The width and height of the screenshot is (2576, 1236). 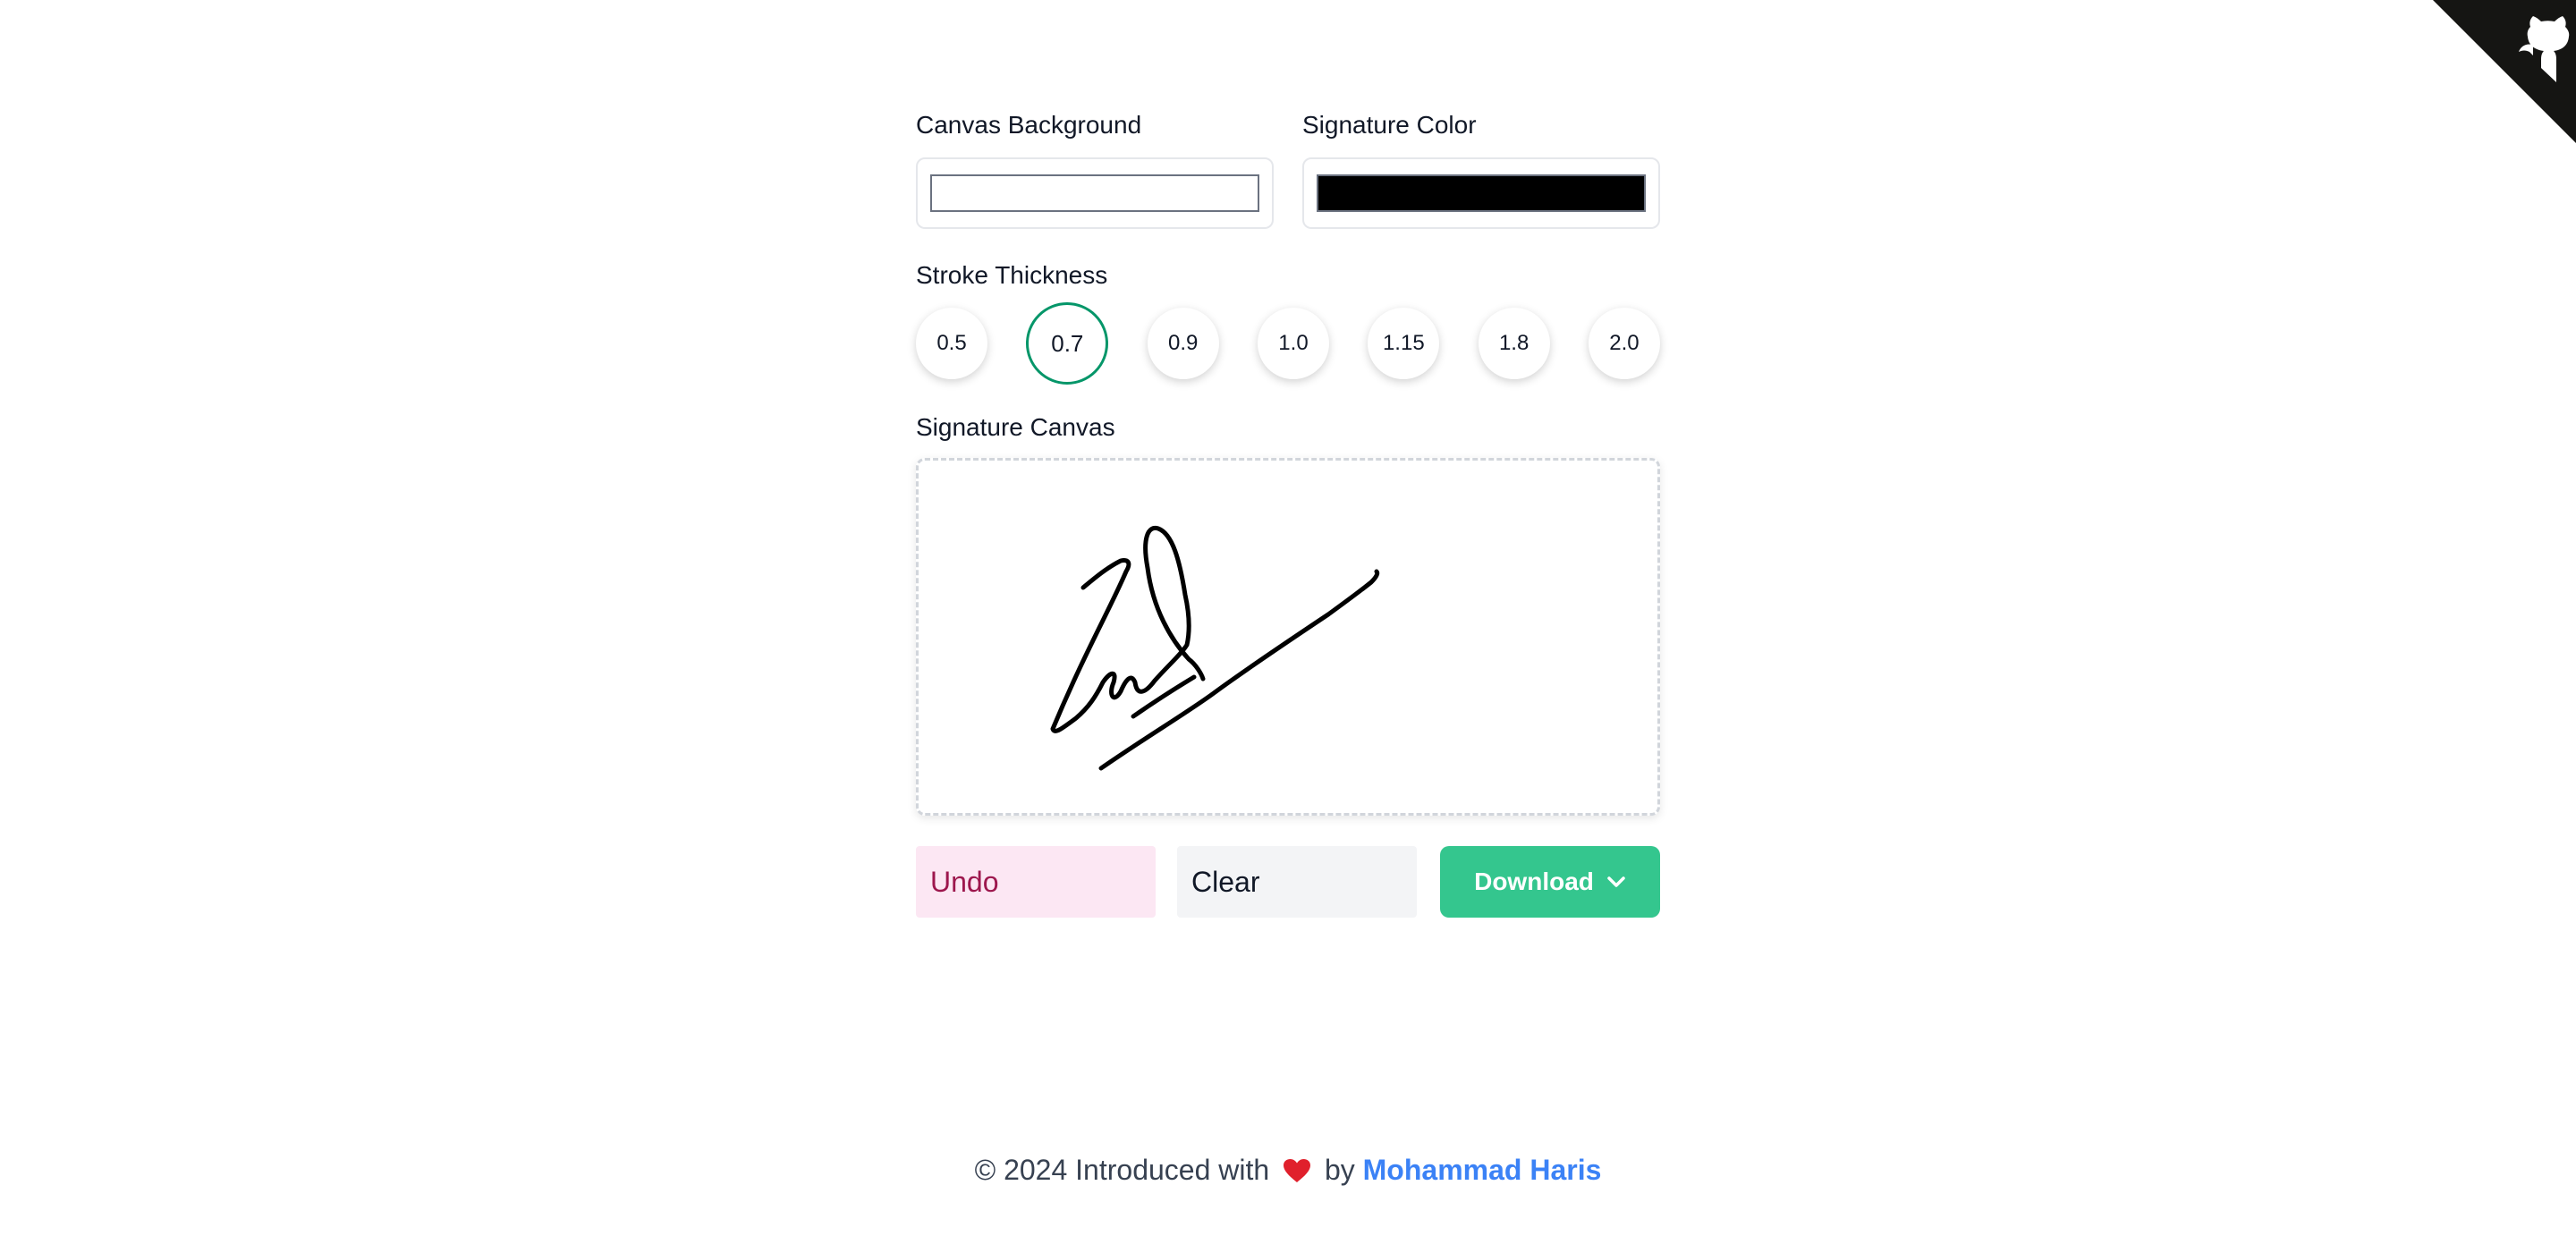 What do you see at coordinates (1514, 344) in the screenshot?
I see `stroke-option-1-8: 1.8` at bounding box center [1514, 344].